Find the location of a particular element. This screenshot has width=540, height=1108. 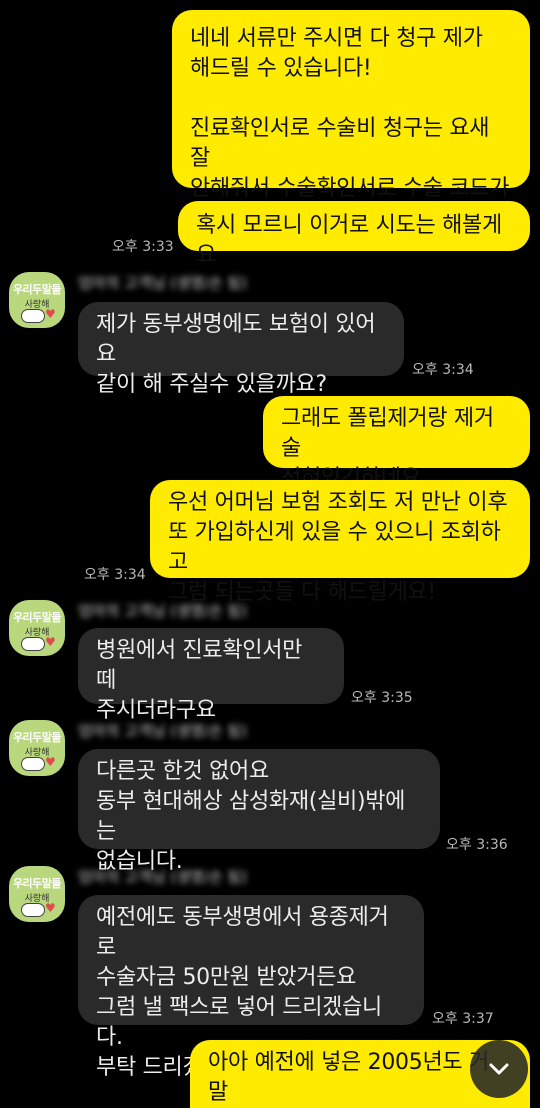

outgoing-message: 그래도 폴립제거랑 제거술 적혀있긴하네요 is located at coordinates (396, 443).